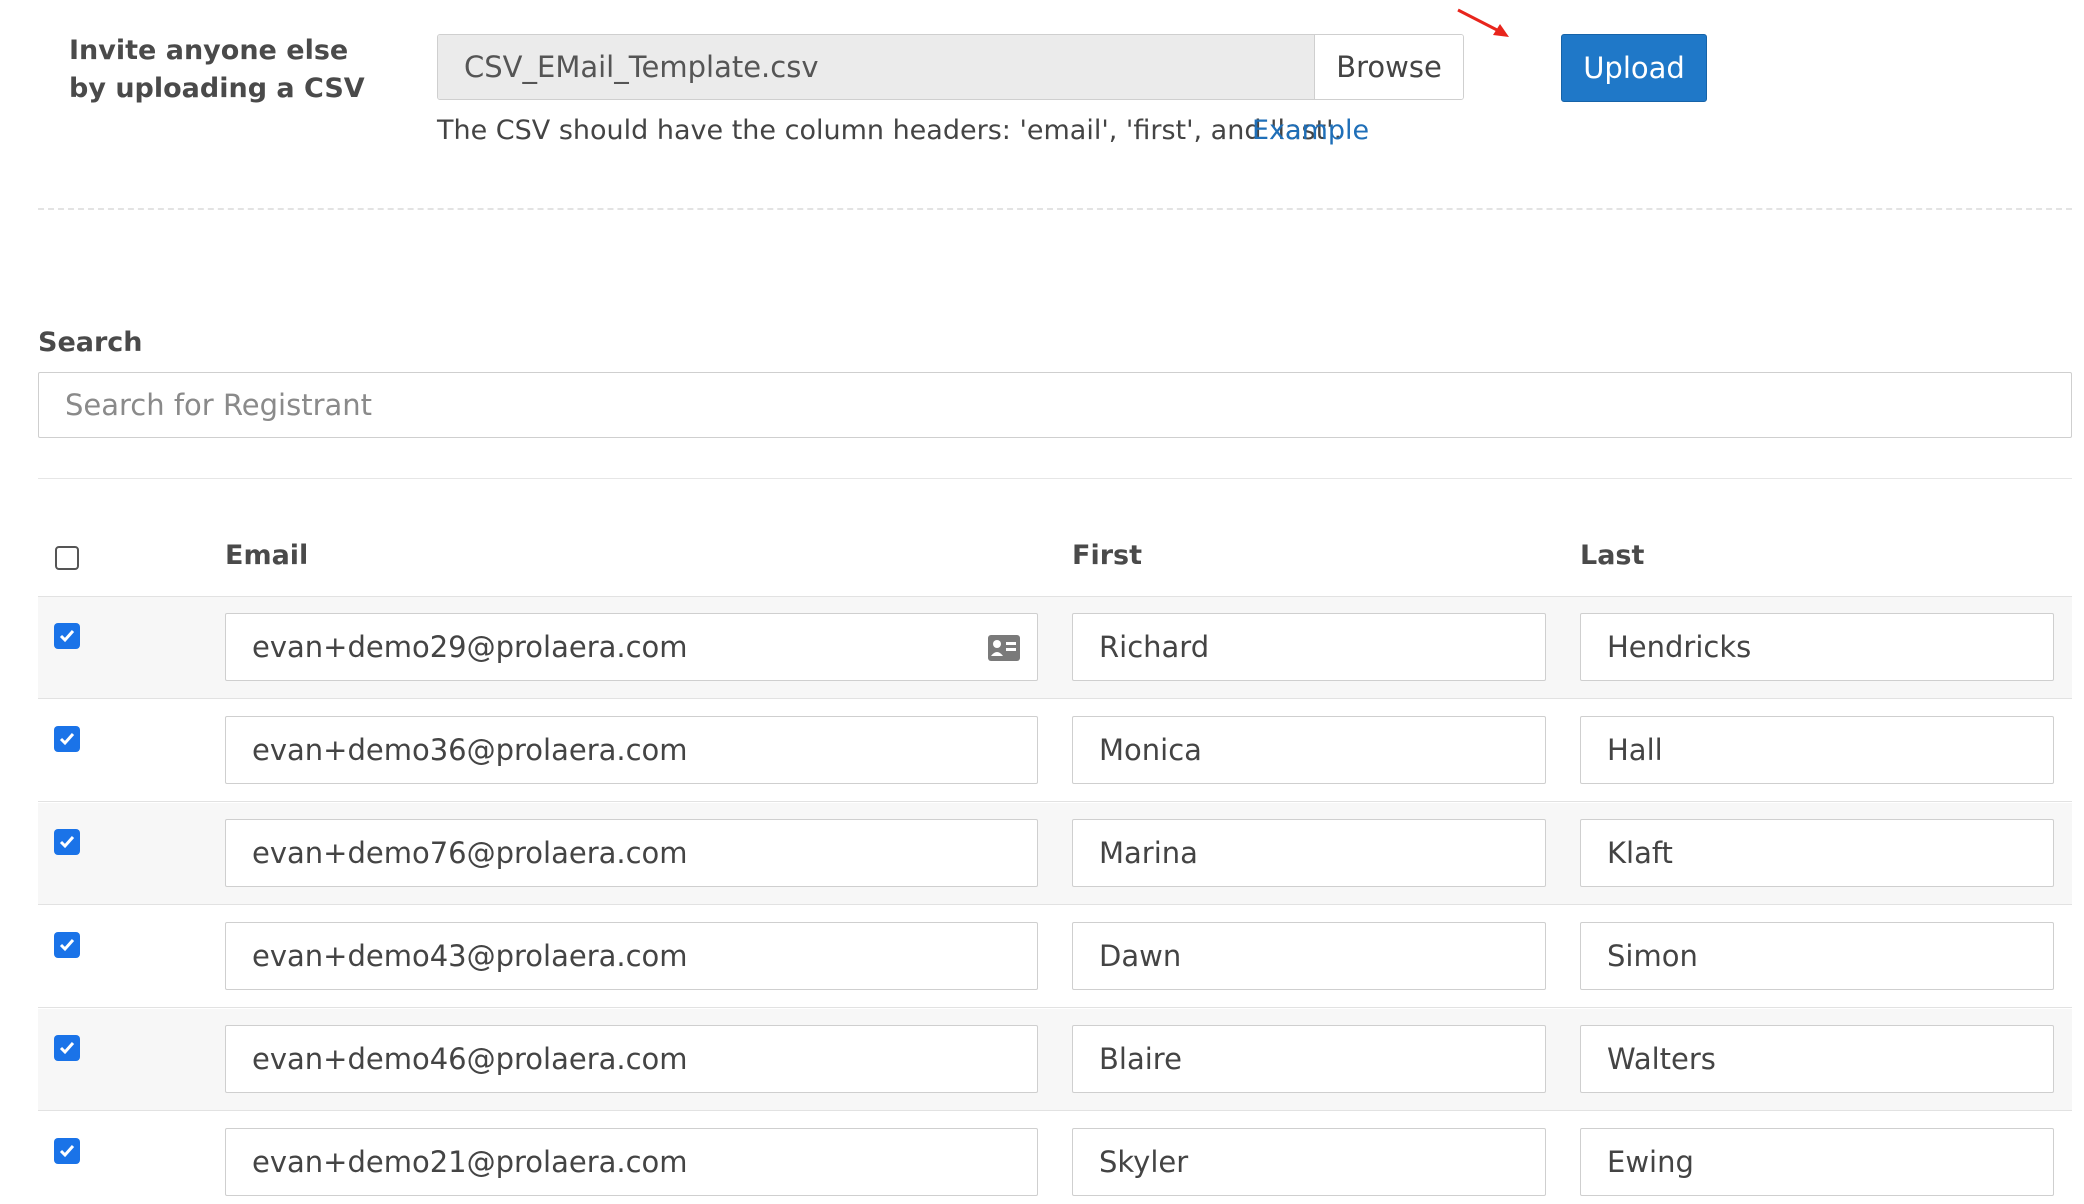 Image resolution: width=2084 pixels, height=1204 pixels. What do you see at coordinates (1055, 957) in the screenshot?
I see `table-row: evan+demo43@prolaera.com Dawn Simon` at bounding box center [1055, 957].